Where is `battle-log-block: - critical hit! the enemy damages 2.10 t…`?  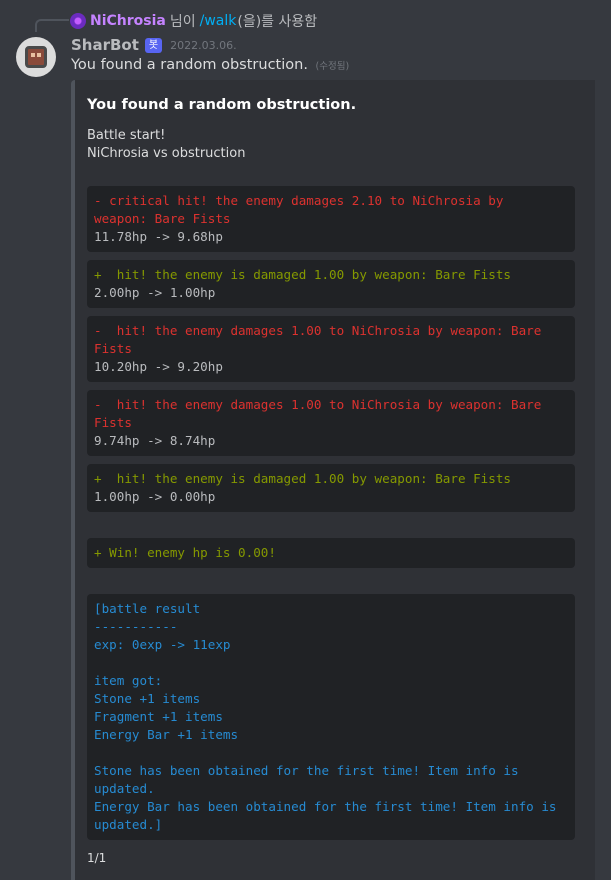 battle-log-block: - critical hit! the enemy damages 2.10 t… is located at coordinates (331, 219).